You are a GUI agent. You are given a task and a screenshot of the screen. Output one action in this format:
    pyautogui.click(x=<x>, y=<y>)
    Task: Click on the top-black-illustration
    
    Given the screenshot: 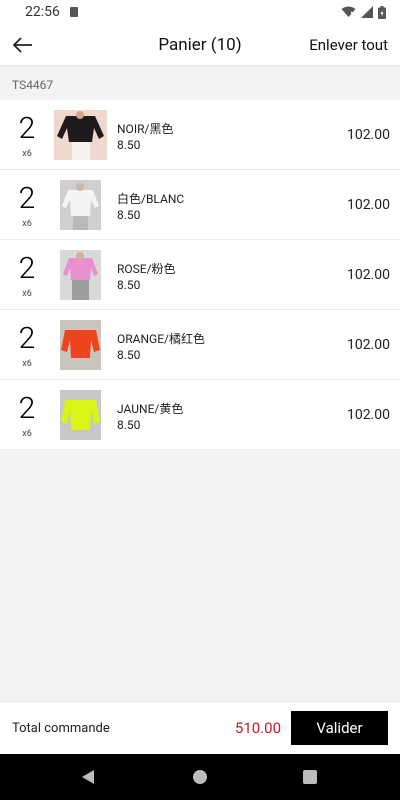 What is the action you would take?
    pyautogui.click(x=80, y=135)
    